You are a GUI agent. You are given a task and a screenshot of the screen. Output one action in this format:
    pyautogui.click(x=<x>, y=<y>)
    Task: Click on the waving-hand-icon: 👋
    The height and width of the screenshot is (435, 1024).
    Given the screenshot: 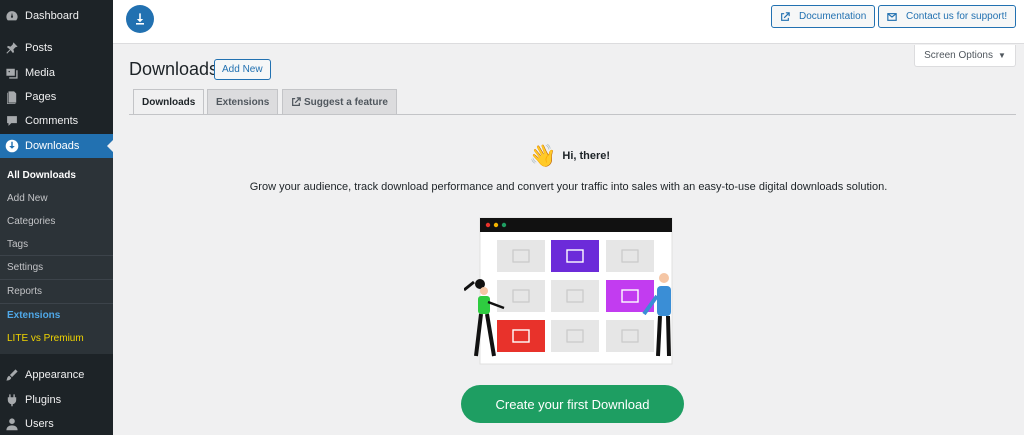 What is the action you would take?
    pyautogui.click(x=543, y=155)
    